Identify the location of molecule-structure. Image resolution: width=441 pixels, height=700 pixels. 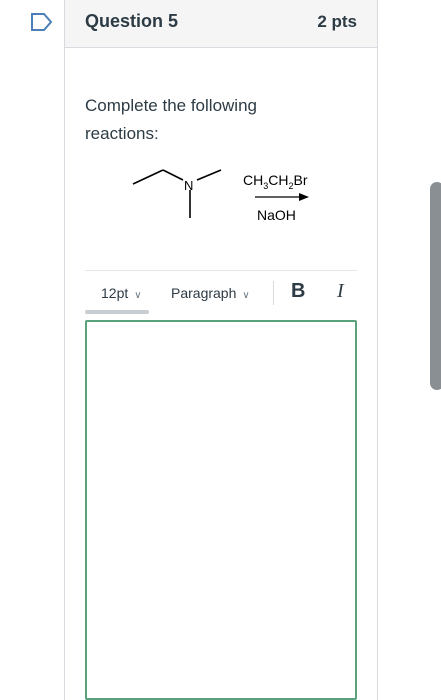
(177, 193).